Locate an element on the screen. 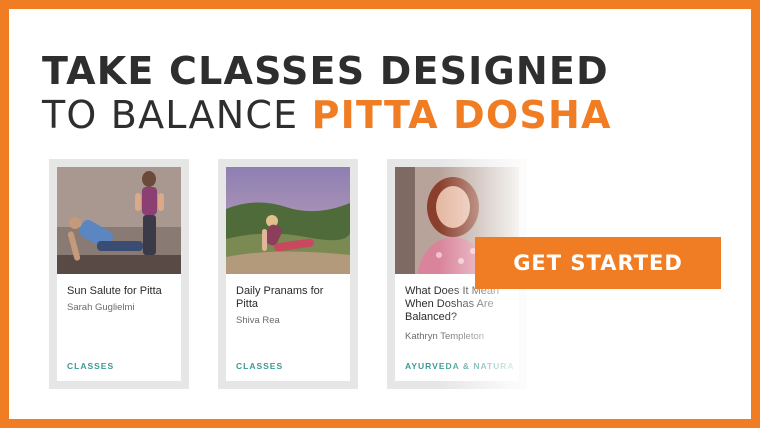 The image size is (760, 428). headline-line-2: TO BALANCE PITTA DOSHA is located at coordinates (327, 115).